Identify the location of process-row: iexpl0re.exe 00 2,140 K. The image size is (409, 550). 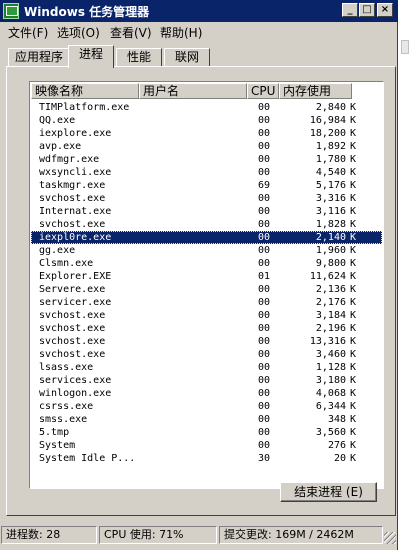
(206, 237).